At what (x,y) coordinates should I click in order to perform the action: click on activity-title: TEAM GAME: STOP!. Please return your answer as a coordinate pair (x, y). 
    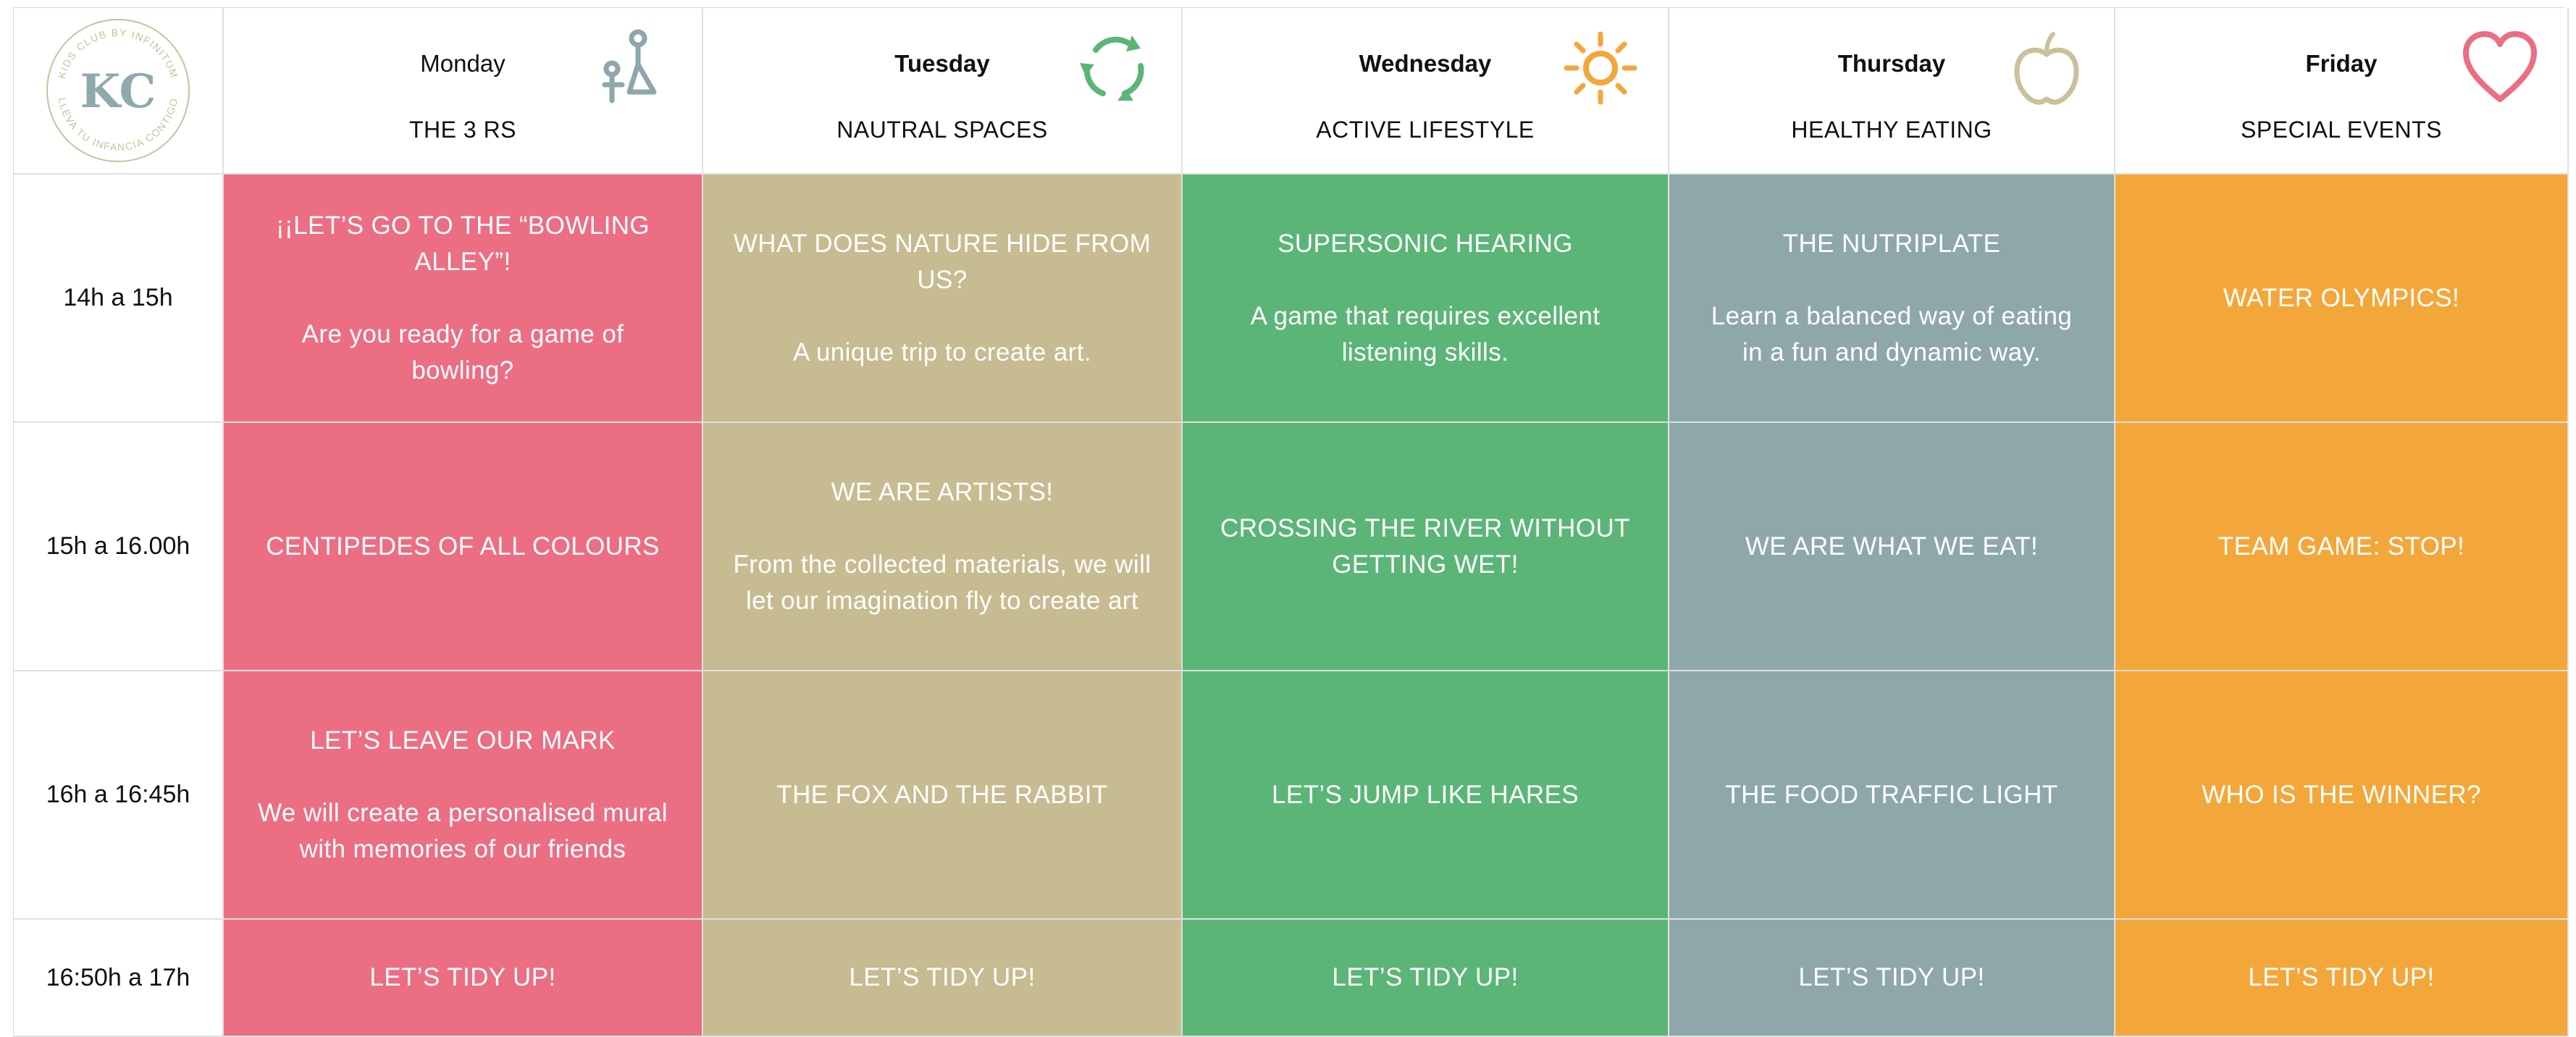
    Looking at the image, I should click on (2341, 546).